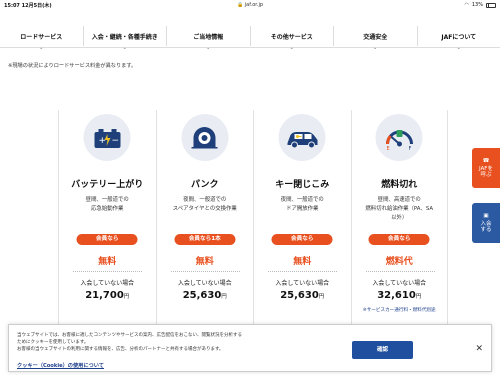  What do you see at coordinates (60, 365) in the screenshot?
I see `cookie-policy-link: クッキー（Cookie）の使用について` at bounding box center [60, 365].